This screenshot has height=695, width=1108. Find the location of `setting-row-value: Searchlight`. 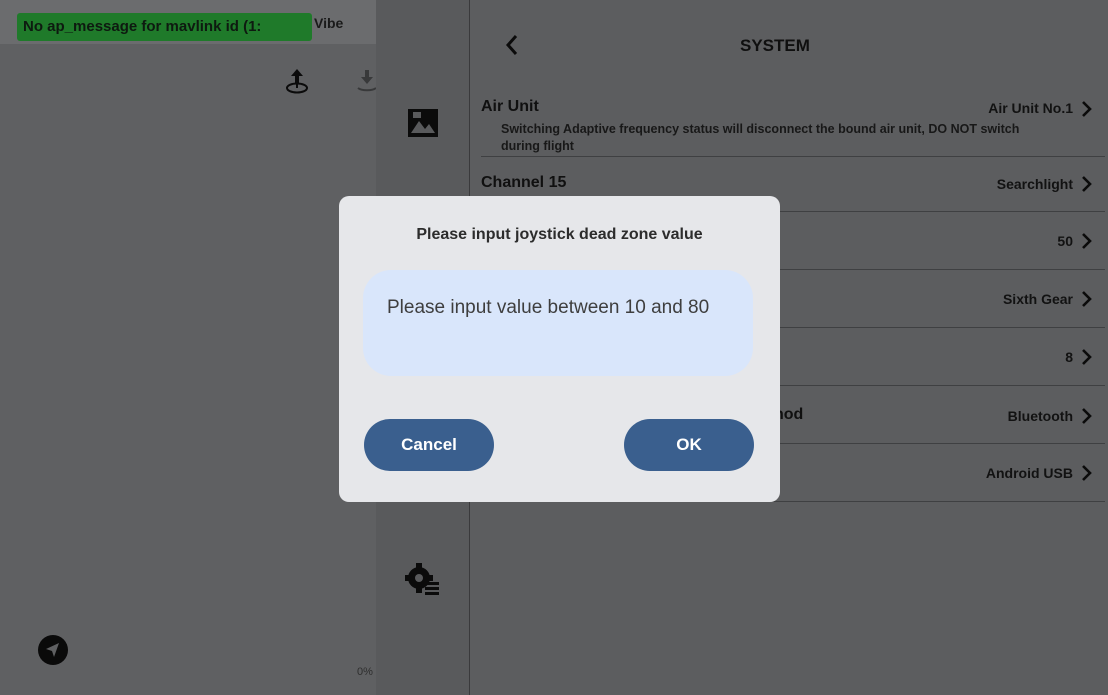

setting-row-value: Searchlight is located at coordinates (1034, 184).